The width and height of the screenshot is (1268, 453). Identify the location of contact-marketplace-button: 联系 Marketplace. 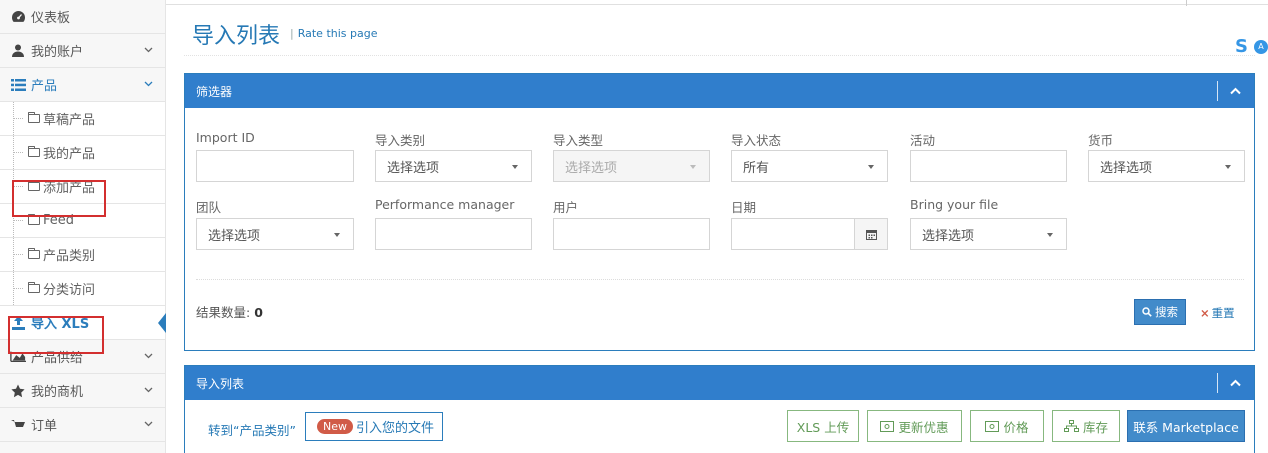
(1186, 426).